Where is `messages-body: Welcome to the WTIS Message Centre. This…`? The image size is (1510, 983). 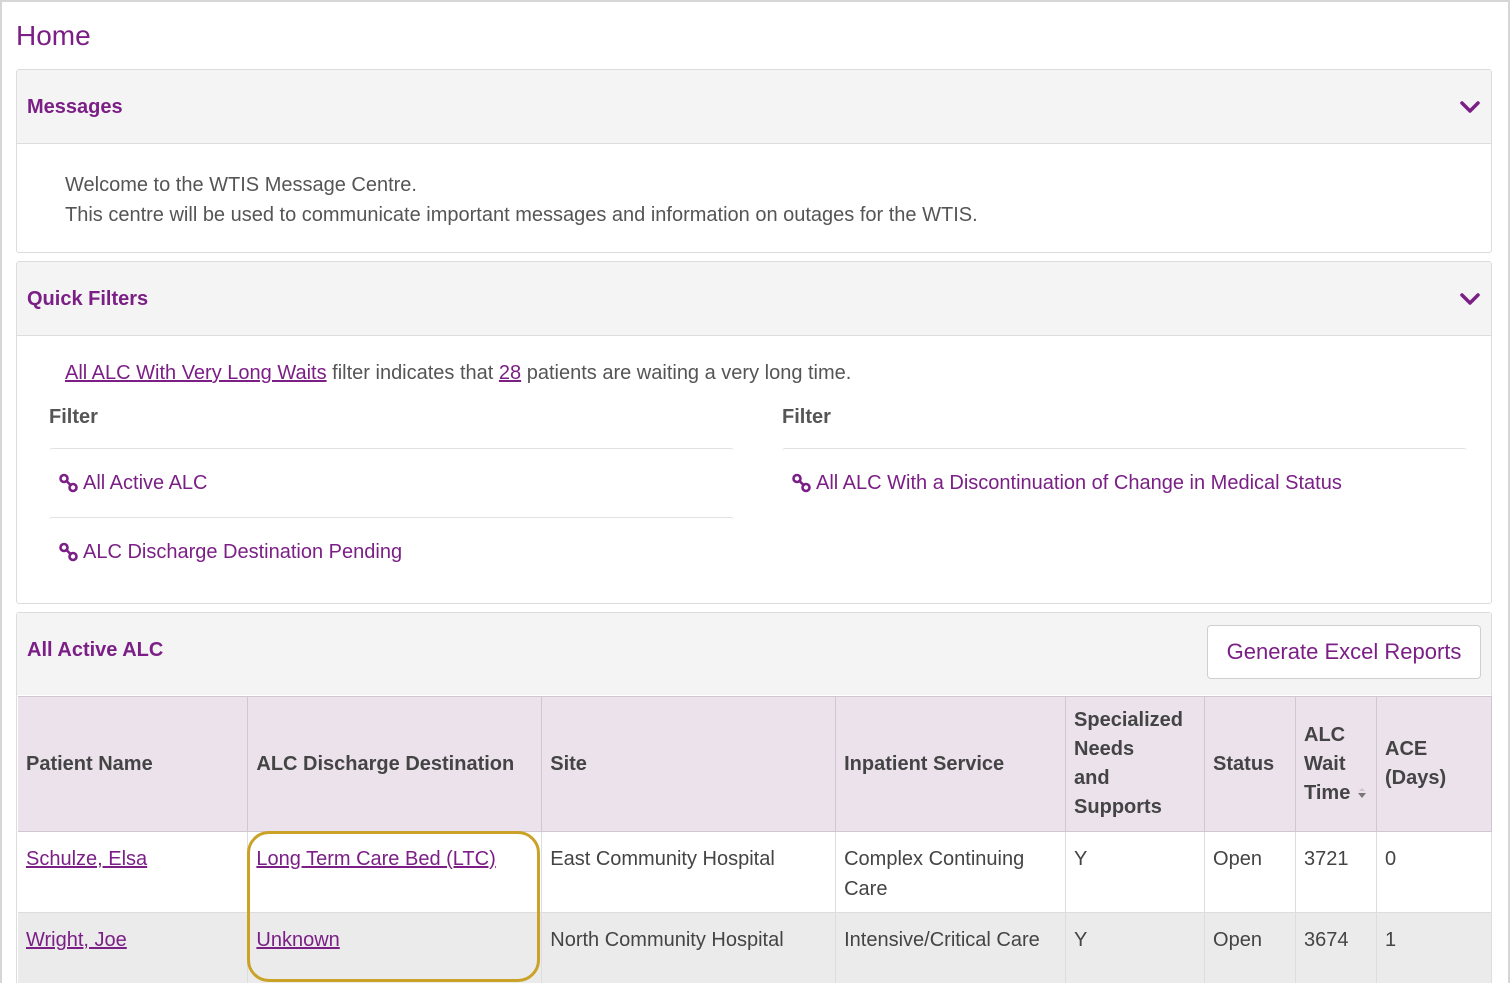 messages-body: Welcome to the WTIS Message Centre. This… is located at coordinates (754, 187).